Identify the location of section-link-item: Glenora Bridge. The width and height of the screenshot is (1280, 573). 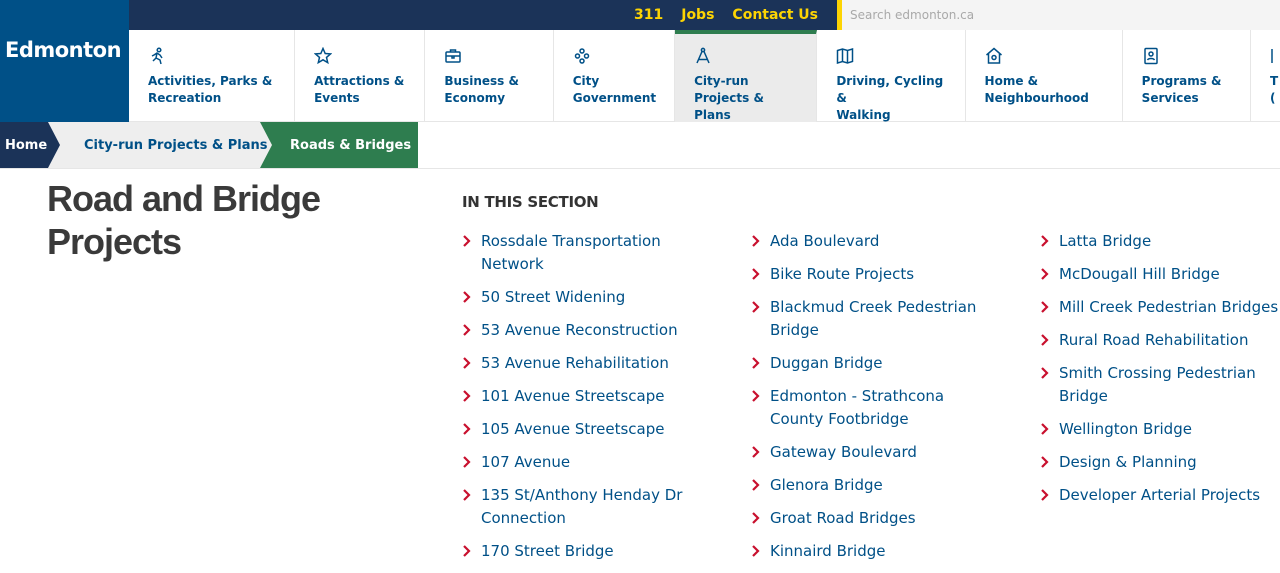
(871, 485).